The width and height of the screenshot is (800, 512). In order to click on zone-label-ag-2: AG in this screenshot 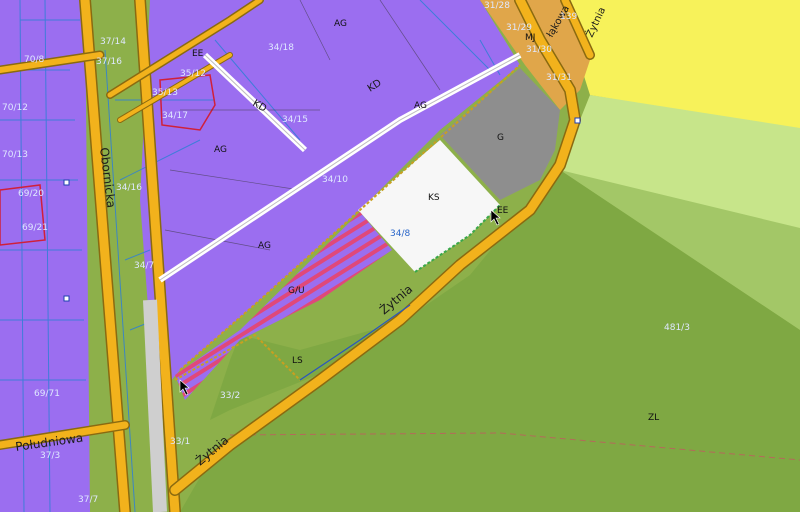, I will do `click(420, 106)`.